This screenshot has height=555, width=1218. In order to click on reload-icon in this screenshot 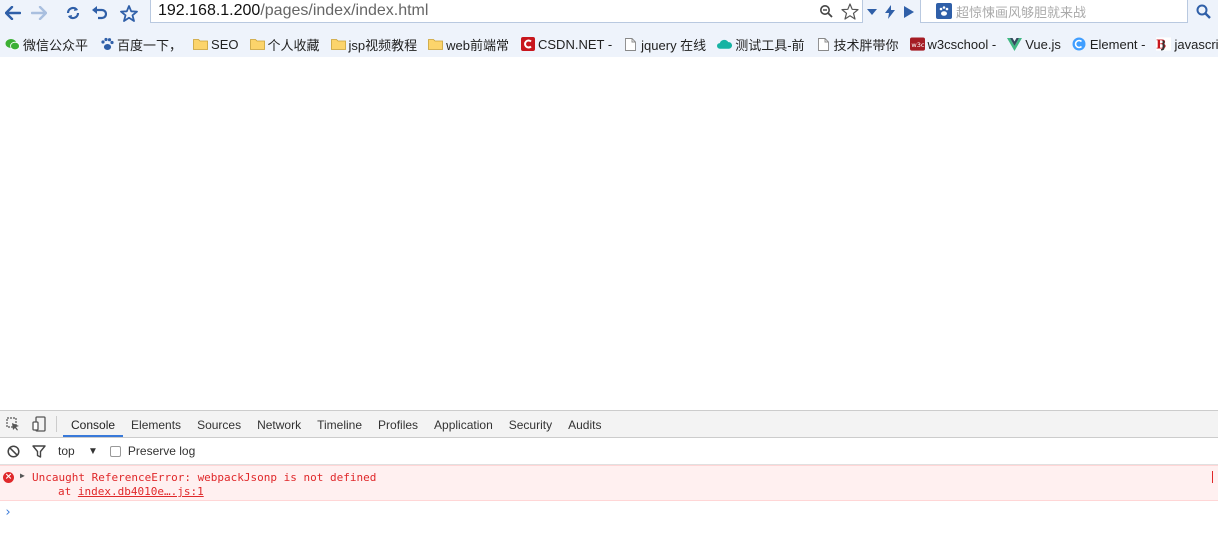, I will do `click(73, 13)`.